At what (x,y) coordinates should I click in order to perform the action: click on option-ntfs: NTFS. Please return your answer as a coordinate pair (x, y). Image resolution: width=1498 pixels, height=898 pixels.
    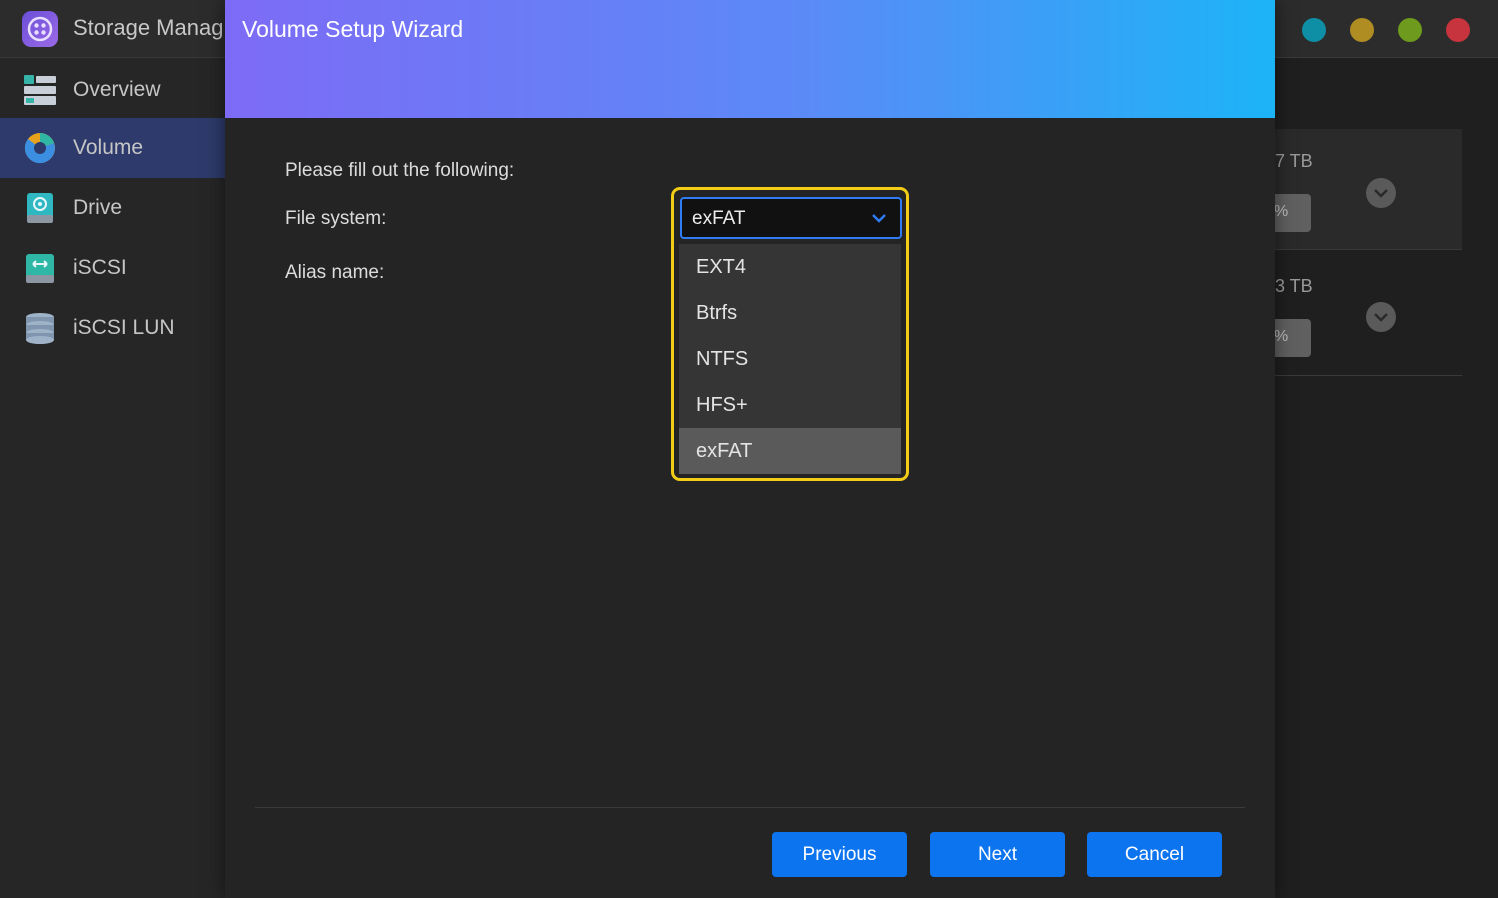
    Looking at the image, I should click on (790, 359).